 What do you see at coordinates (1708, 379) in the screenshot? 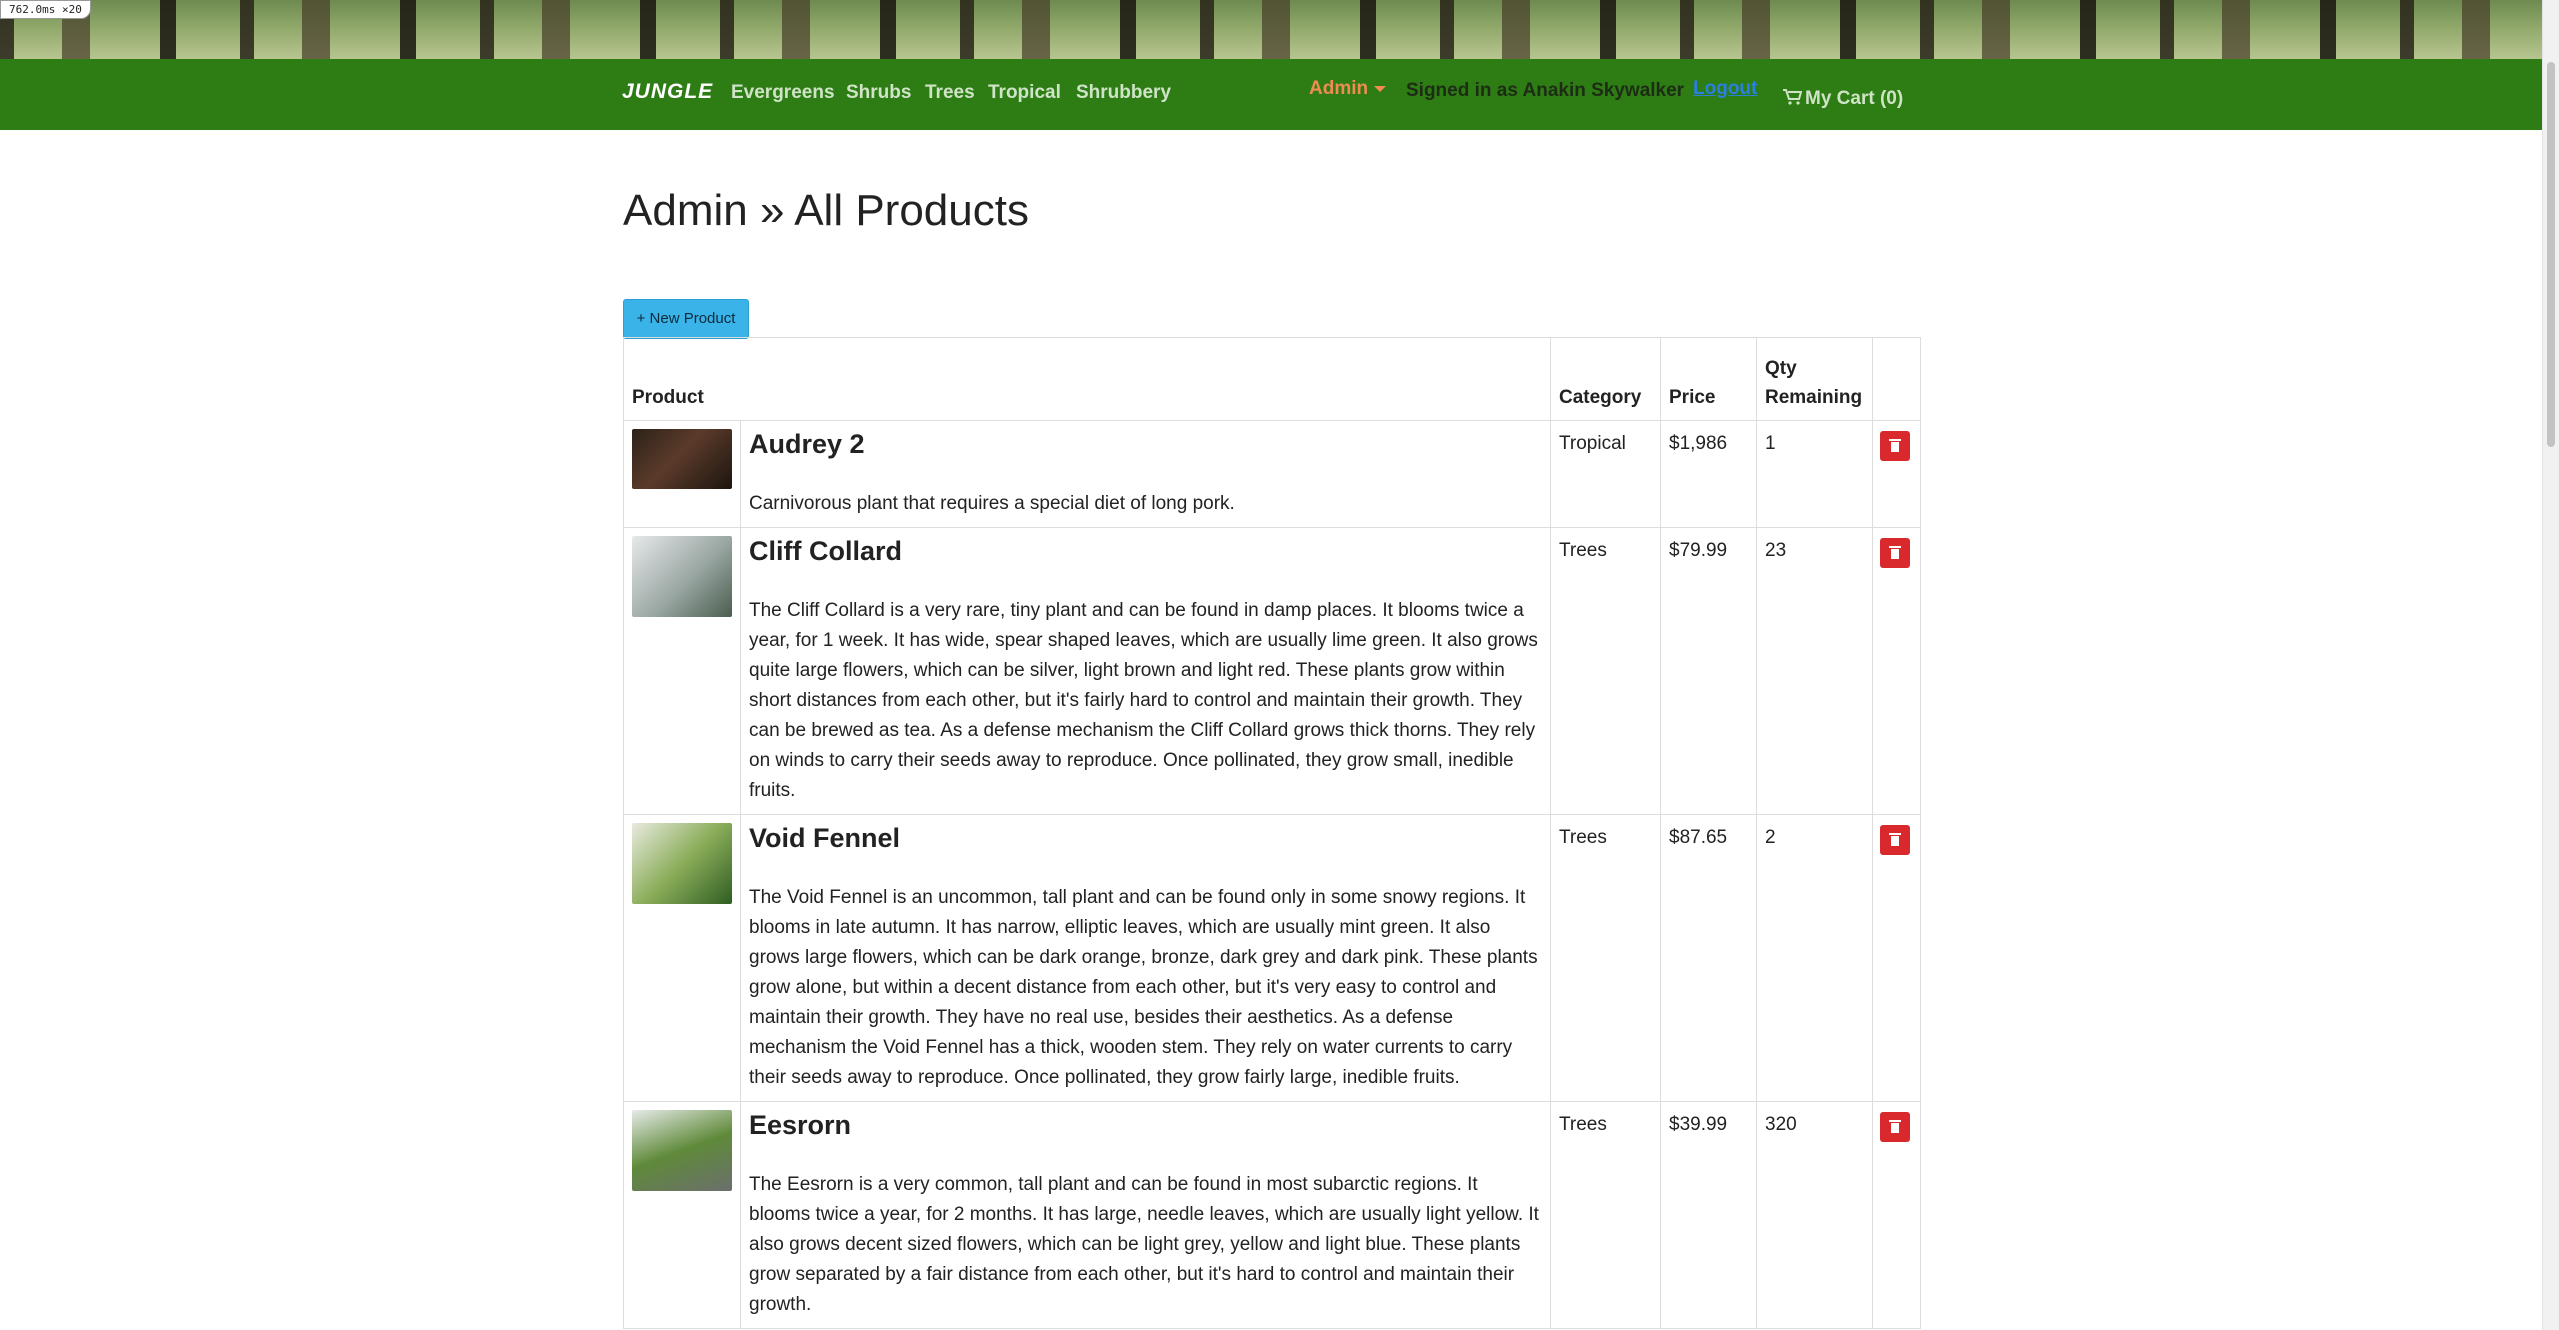
I see `header-price: Price` at bounding box center [1708, 379].